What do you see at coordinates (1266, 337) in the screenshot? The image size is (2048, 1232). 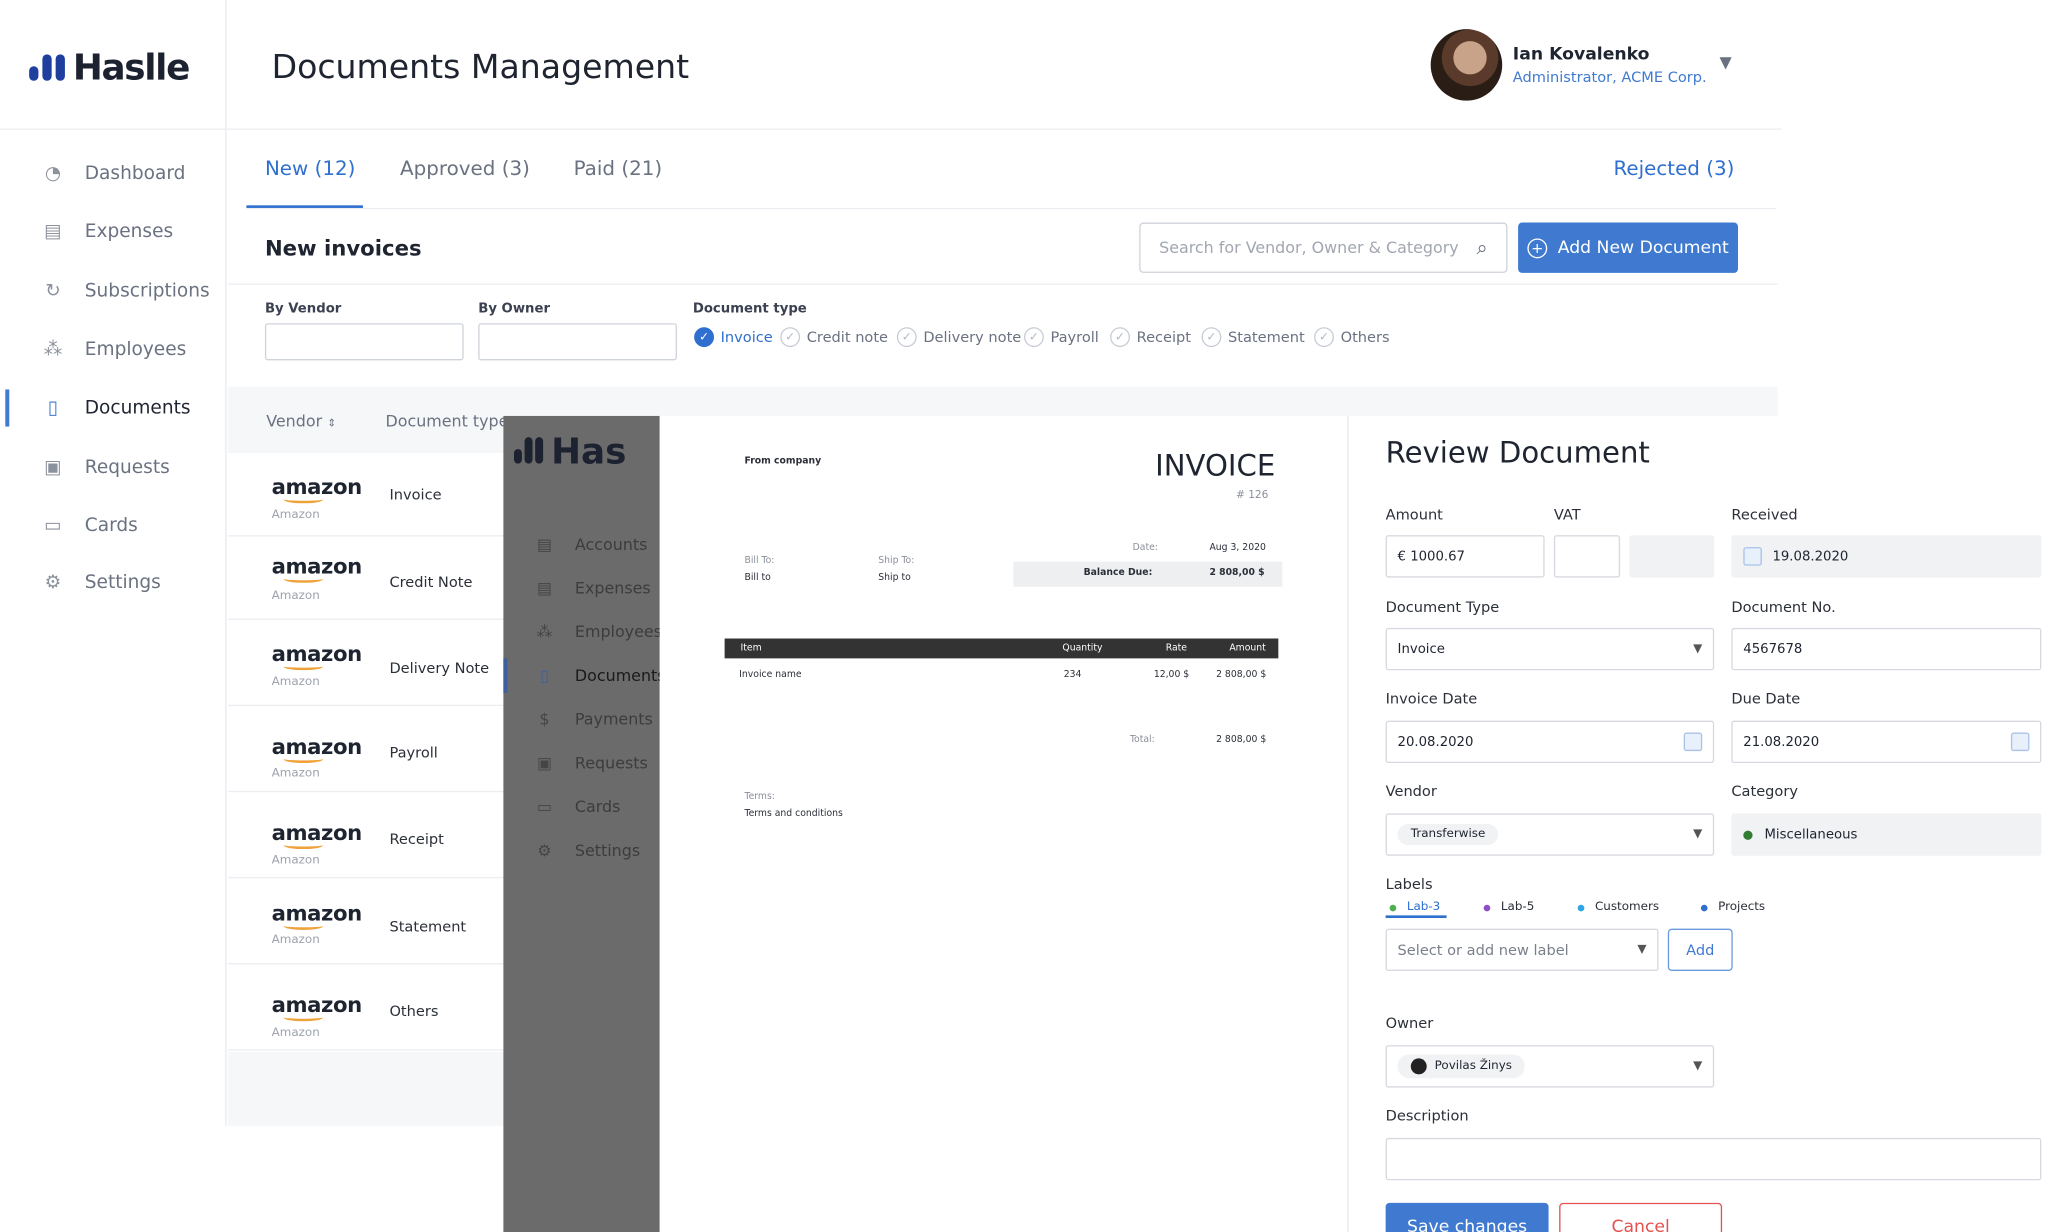 I see `checkbox-label: Statement` at bounding box center [1266, 337].